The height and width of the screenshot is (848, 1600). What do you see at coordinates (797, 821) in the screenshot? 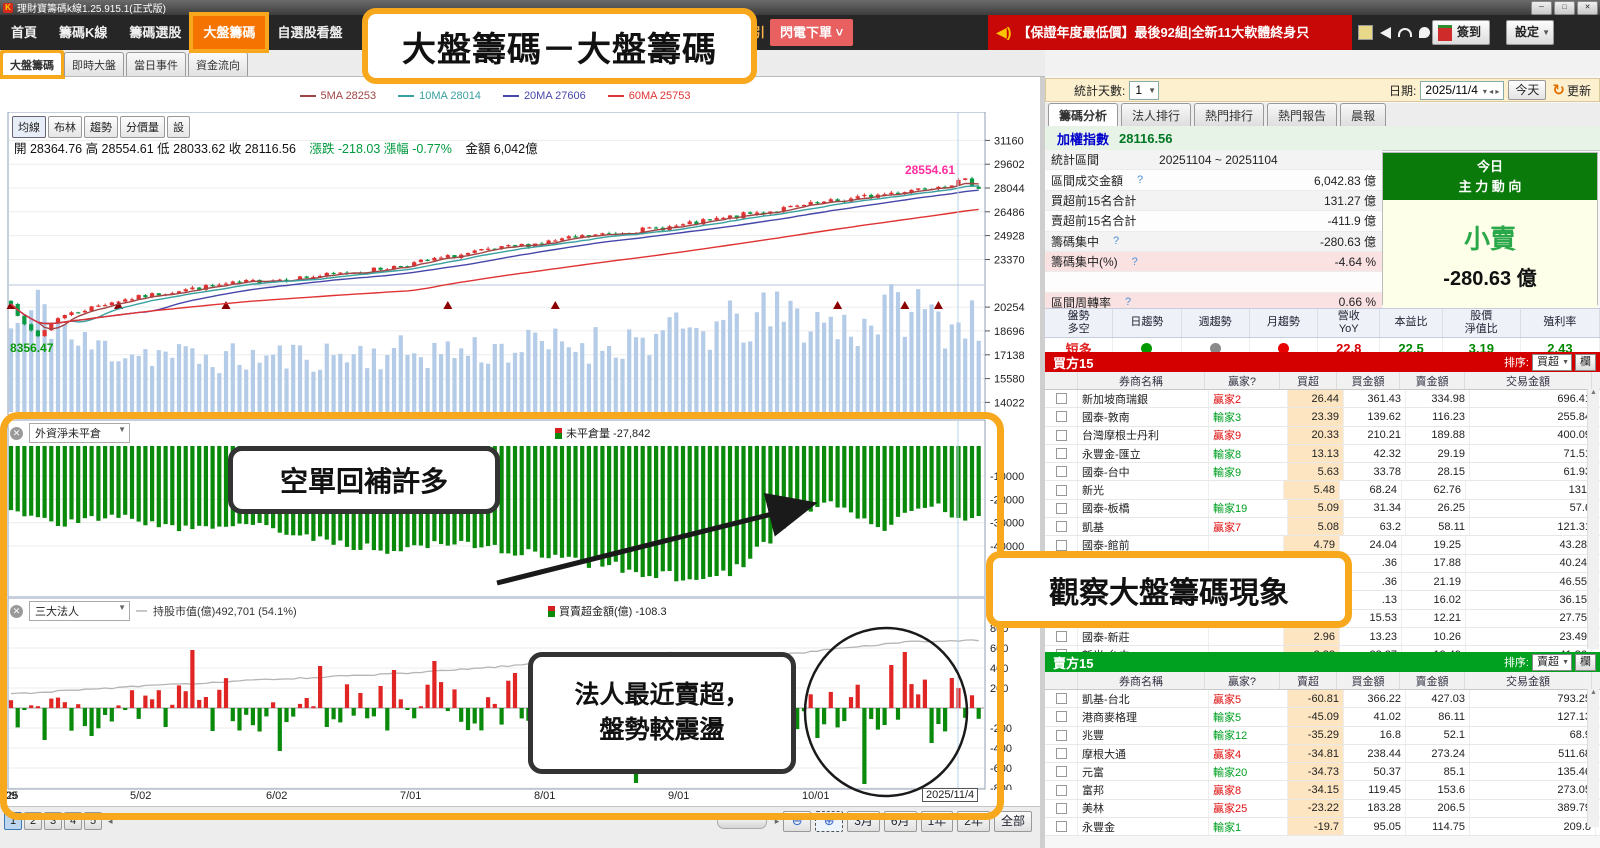
I see `zoom-out-button: ⊖` at bounding box center [797, 821].